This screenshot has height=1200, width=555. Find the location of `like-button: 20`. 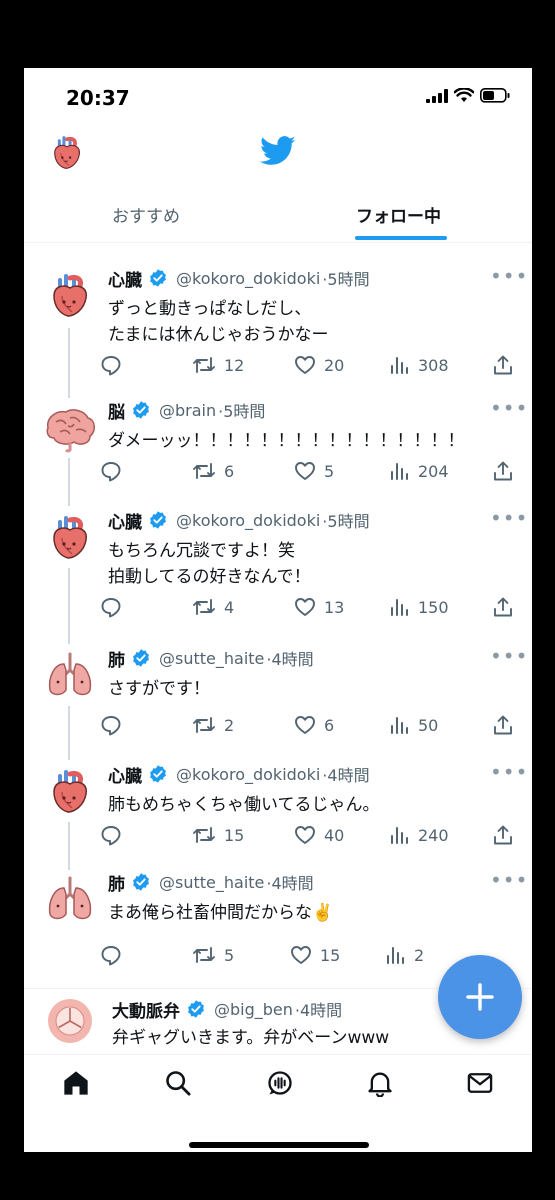

like-button: 20 is located at coordinates (319, 365).